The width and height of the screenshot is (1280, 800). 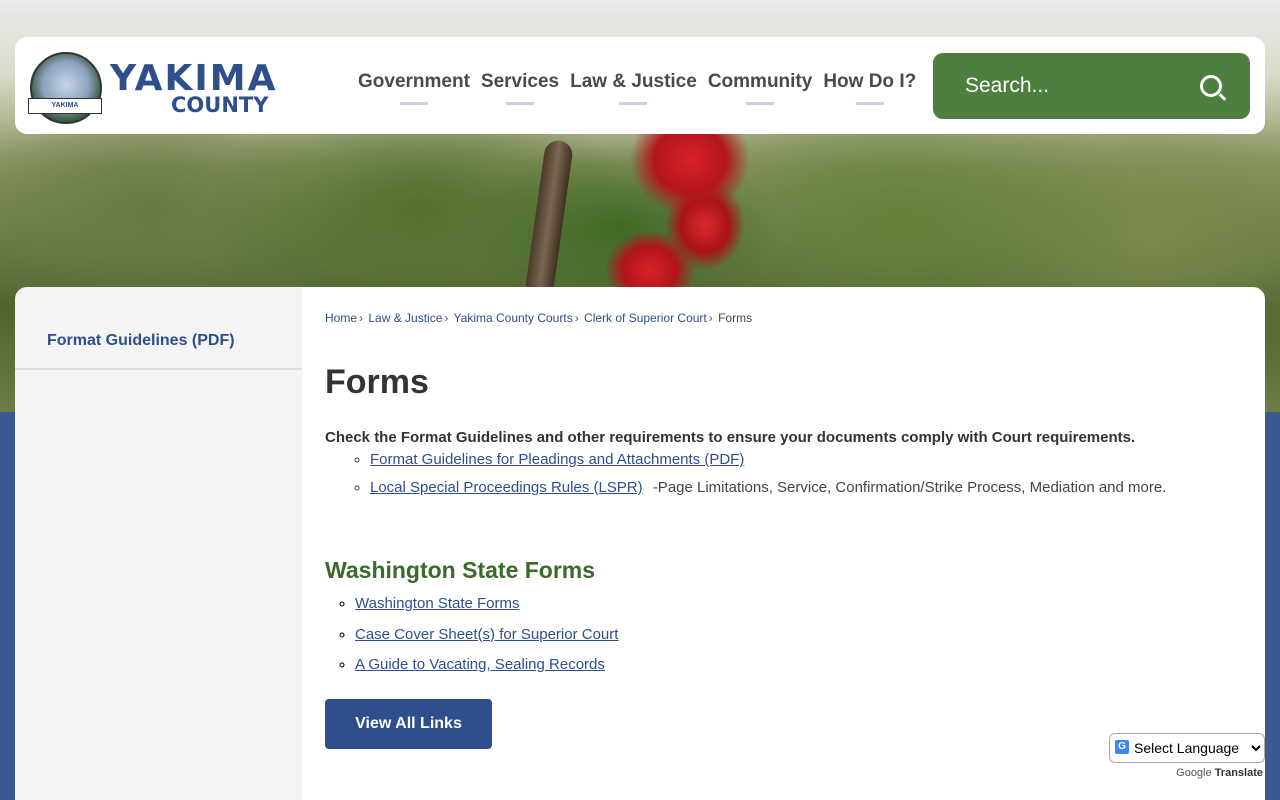 What do you see at coordinates (437, 603) in the screenshot?
I see `washington-forms-link: Washington State Forms` at bounding box center [437, 603].